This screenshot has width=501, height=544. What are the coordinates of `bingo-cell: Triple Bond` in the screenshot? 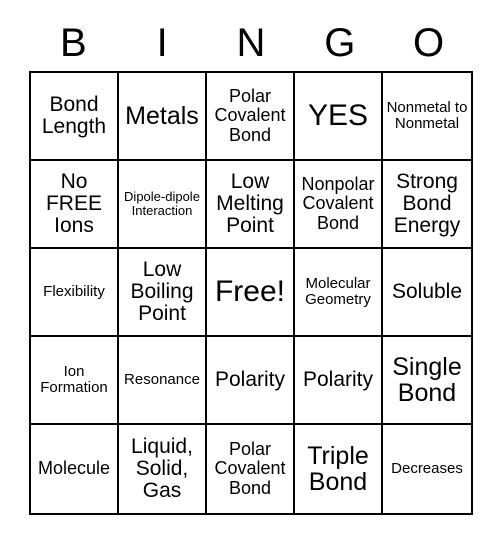 It's located at (339, 469).